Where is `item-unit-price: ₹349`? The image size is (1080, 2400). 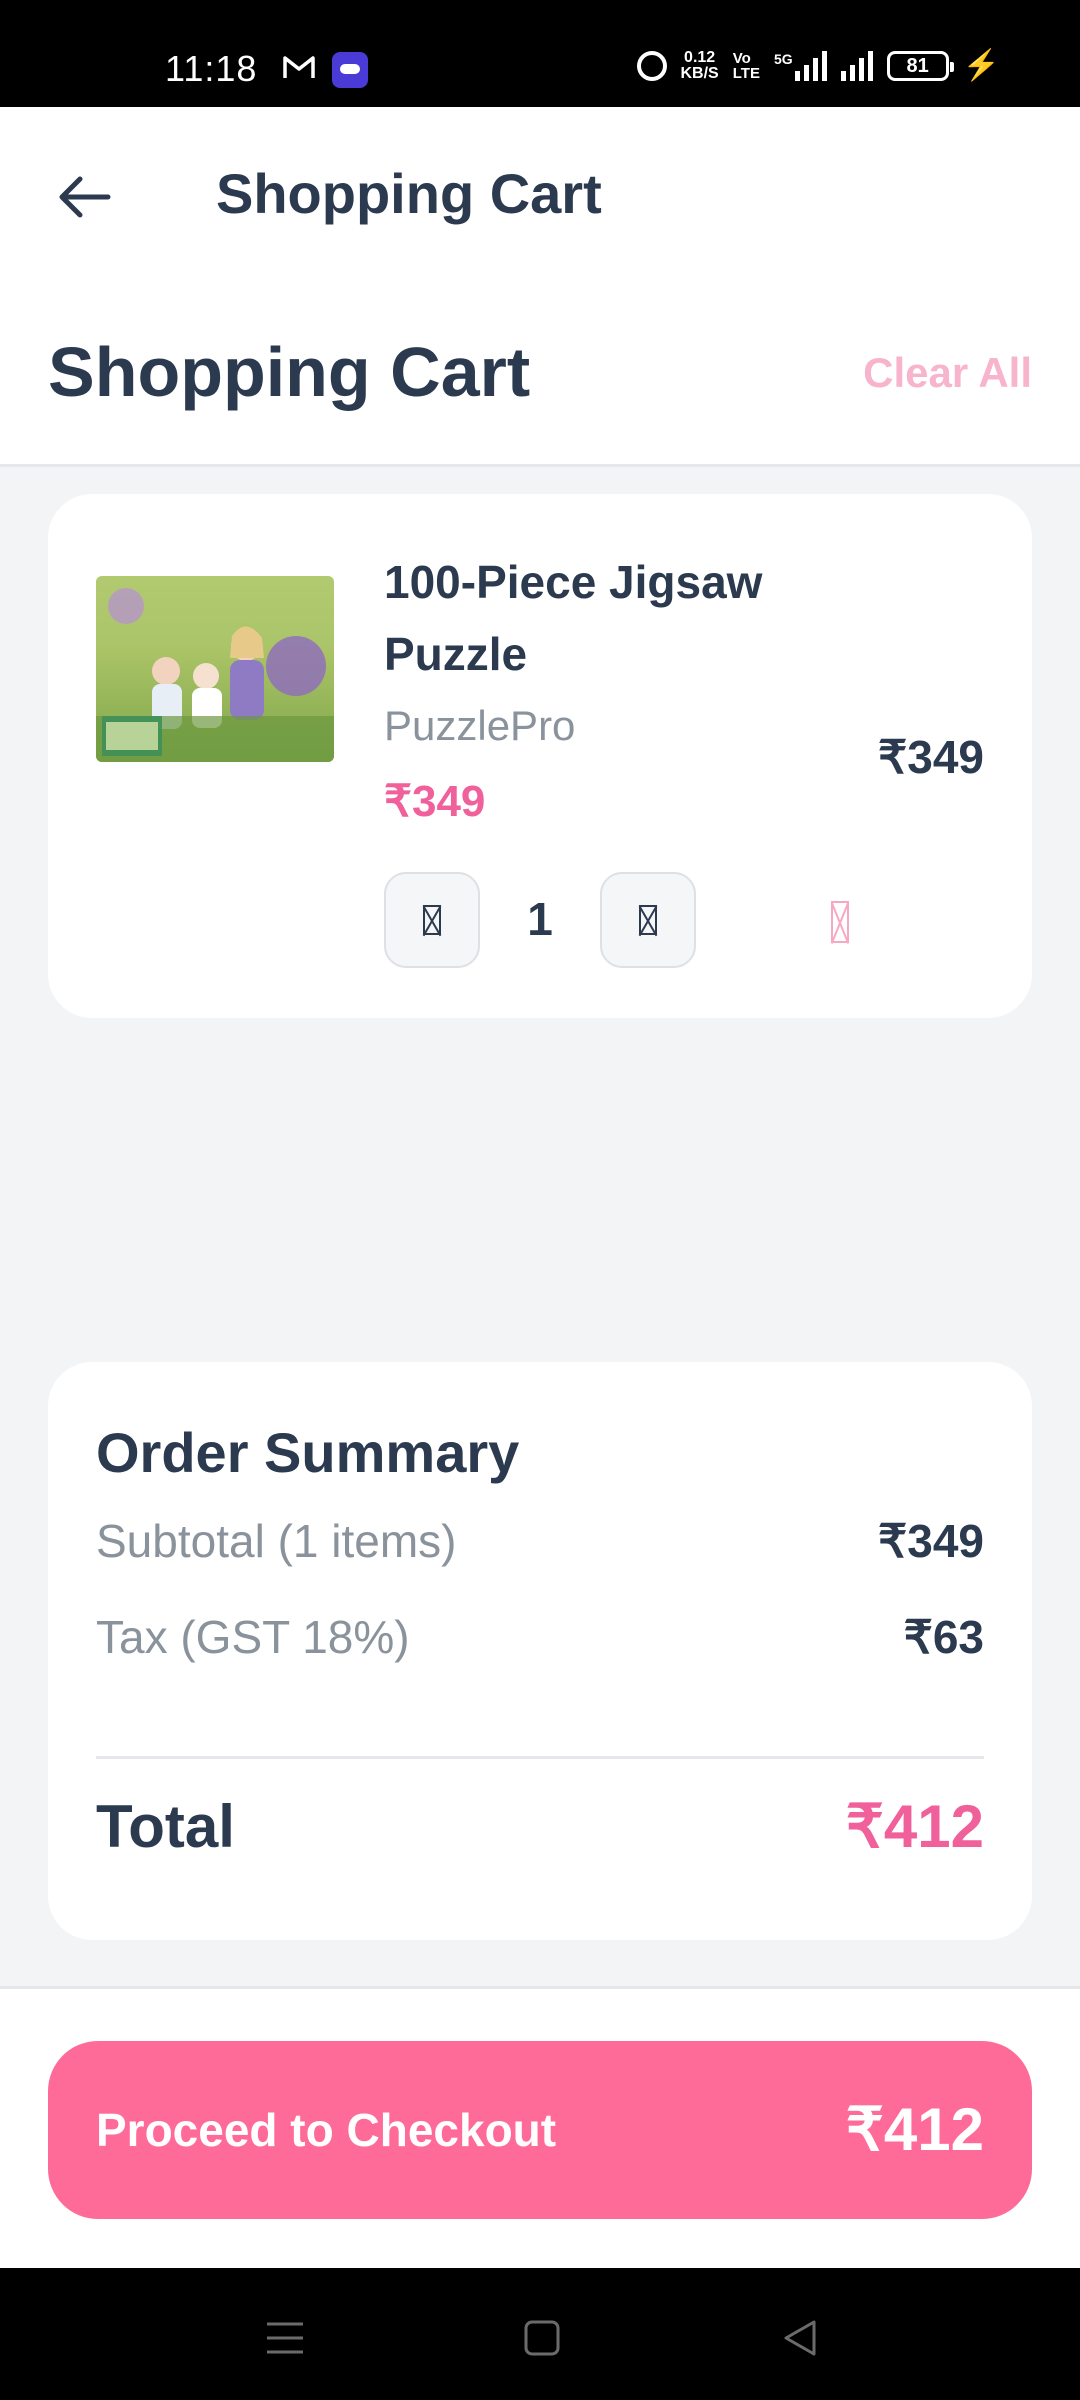
item-unit-price: ₹349 is located at coordinates (435, 801).